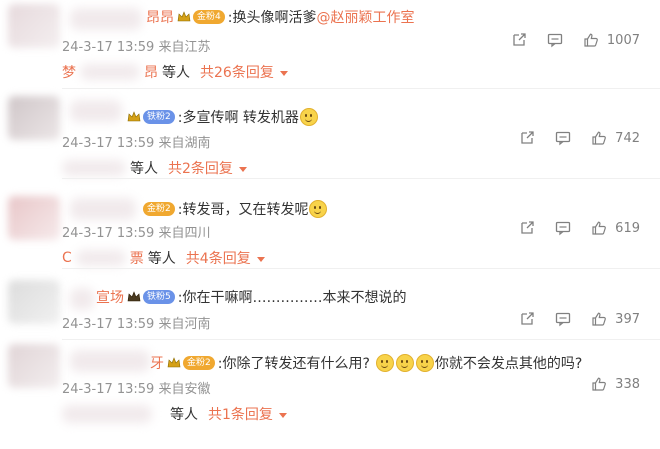  What do you see at coordinates (137, 258) in the screenshot?
I see `reply-username: 票` at bounding box center [137, 258].